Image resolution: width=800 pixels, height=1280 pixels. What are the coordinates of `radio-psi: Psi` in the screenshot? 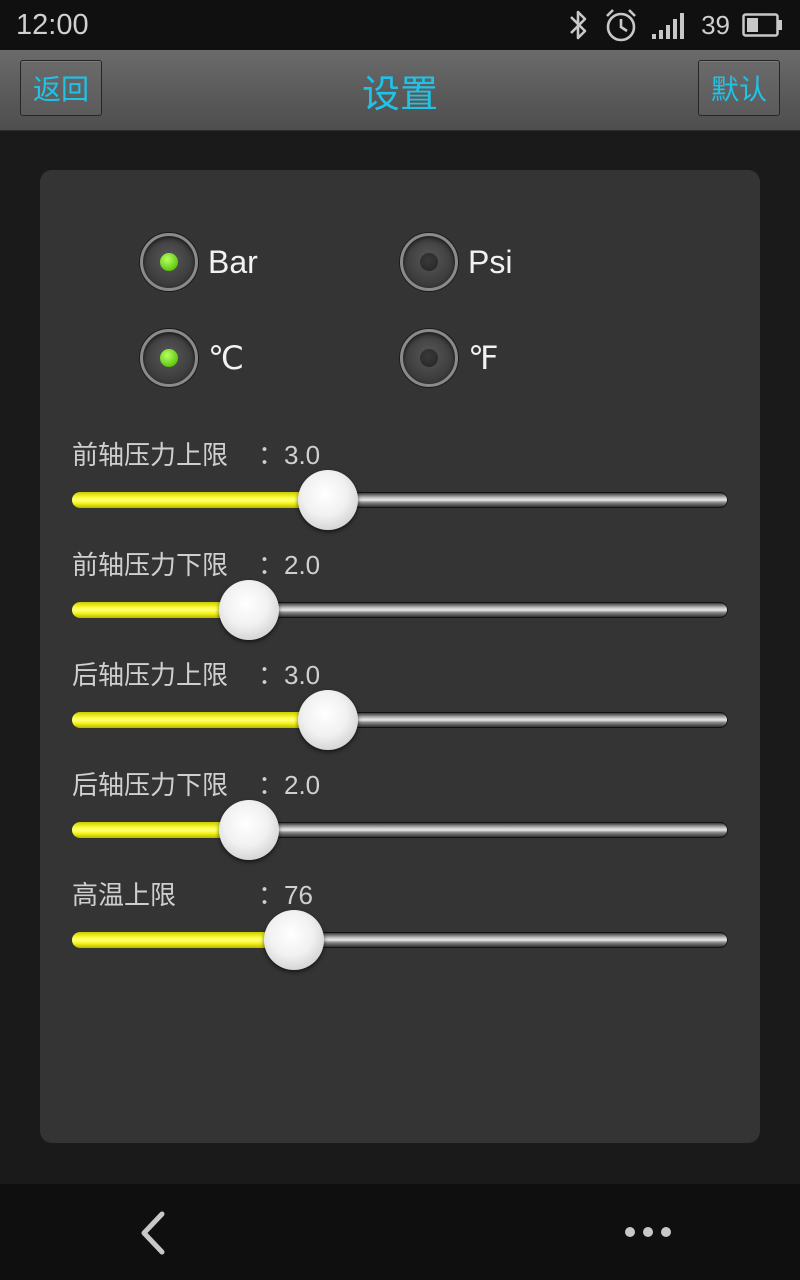 It's located at (456, 262).